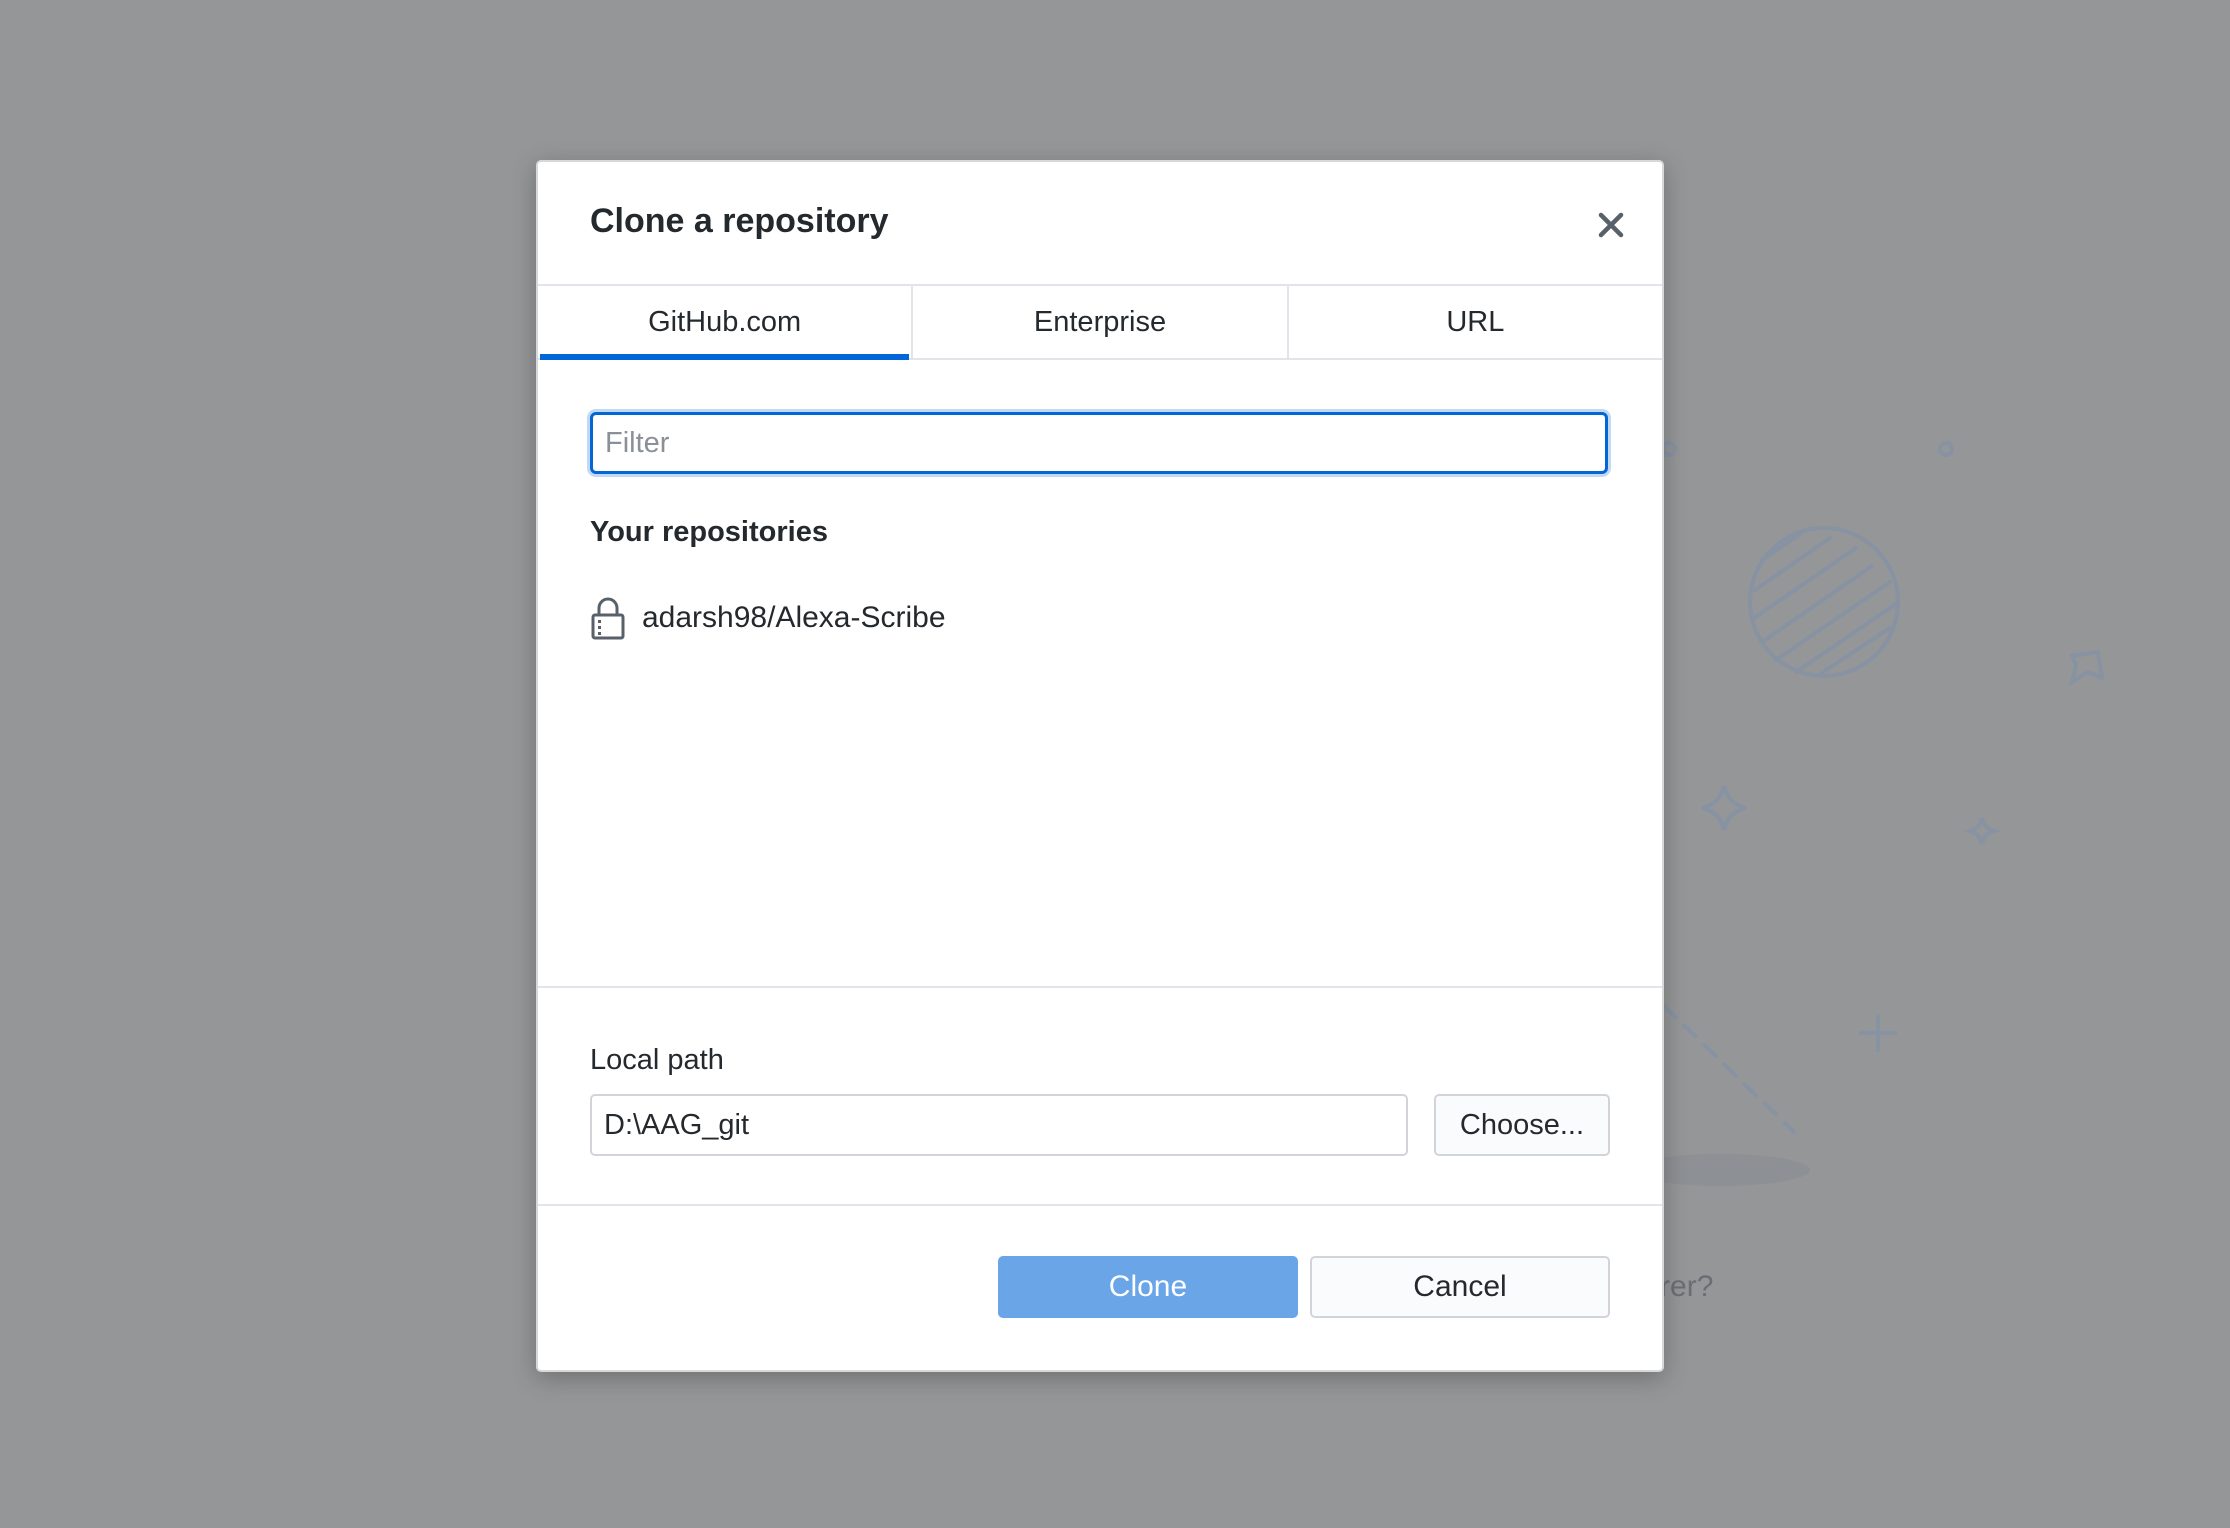 This screenshot has width=2230, height=1528. What do you see at coordinates (709, 532) in the screenshot?
I see `your-repositories-heading: Your repositories` at bounding box center [709, 532].